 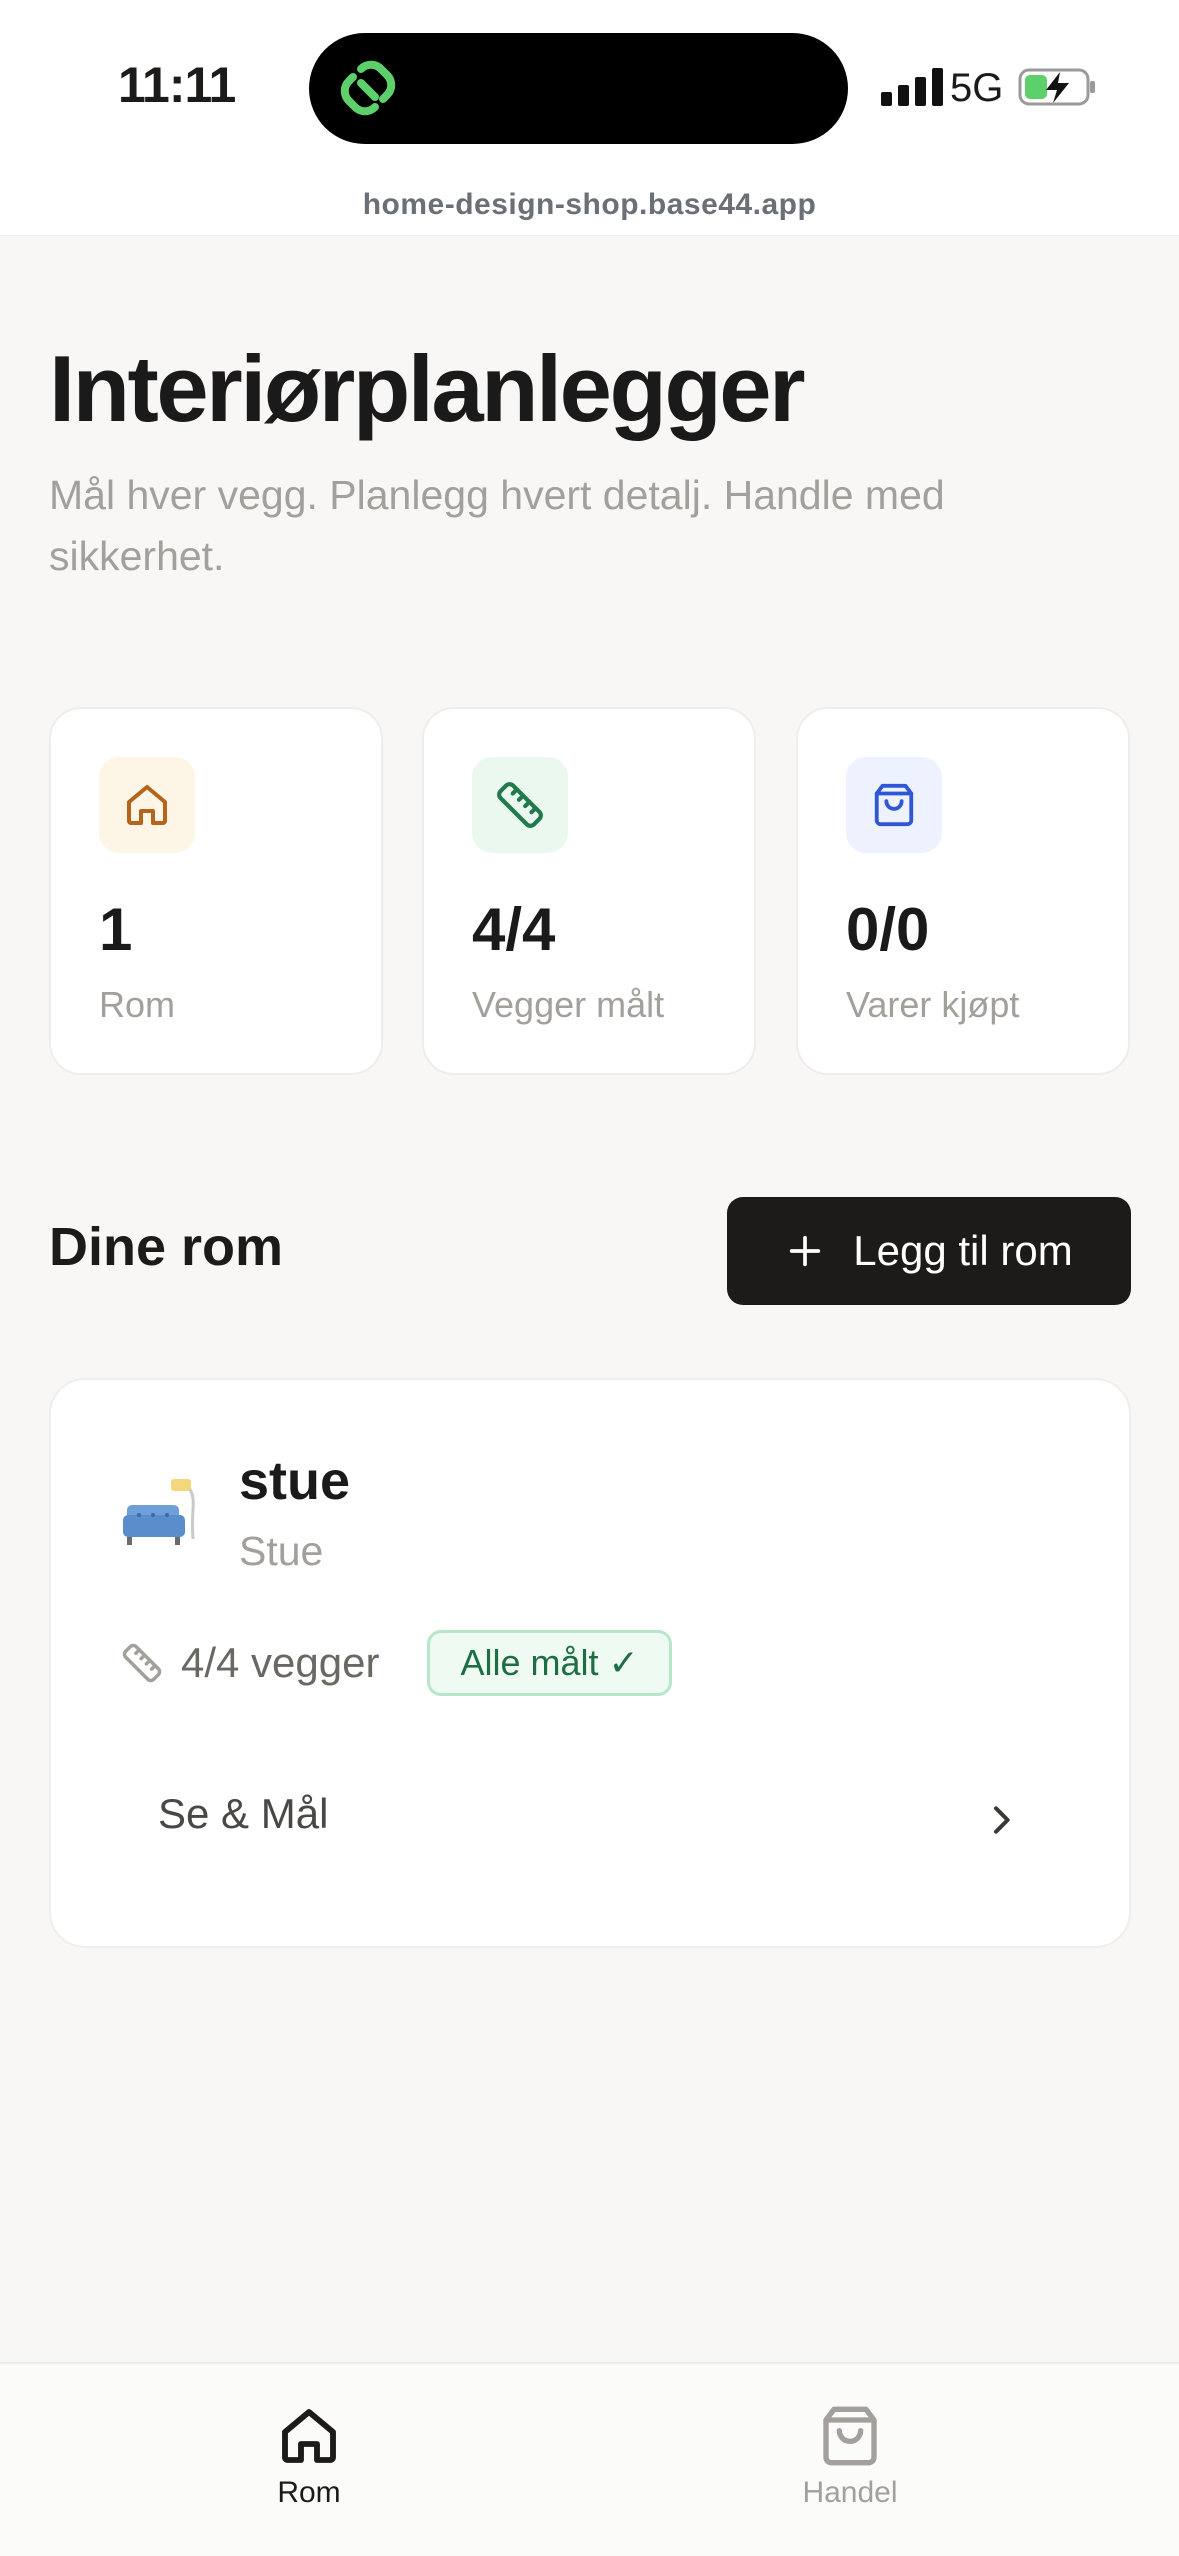 I want to click on stat-label: Rom, so click(x=137, y=1004).